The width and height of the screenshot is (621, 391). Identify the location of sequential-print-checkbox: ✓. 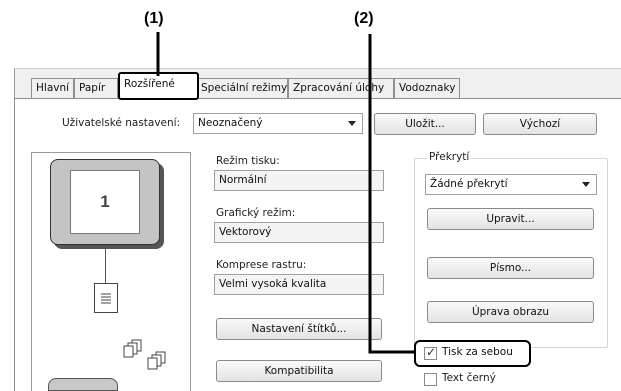
(430, 352).